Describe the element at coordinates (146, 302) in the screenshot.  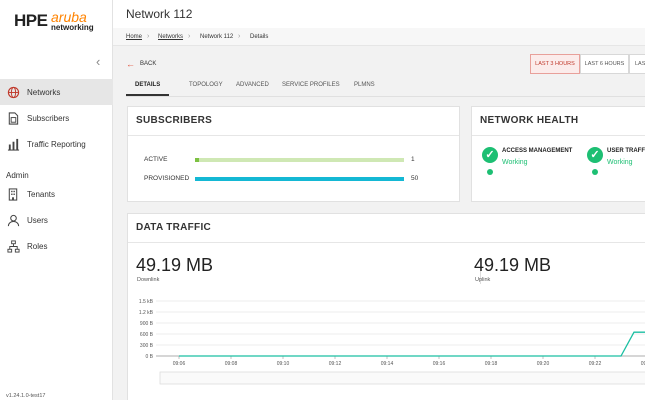
I see `y-tick-label: 1.5 kB` at that location.